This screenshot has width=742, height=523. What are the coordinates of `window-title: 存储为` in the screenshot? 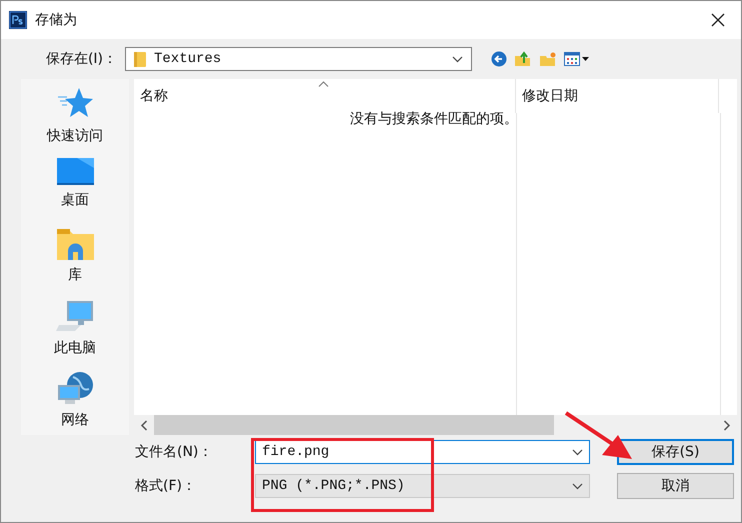 It's located at (56, 20).